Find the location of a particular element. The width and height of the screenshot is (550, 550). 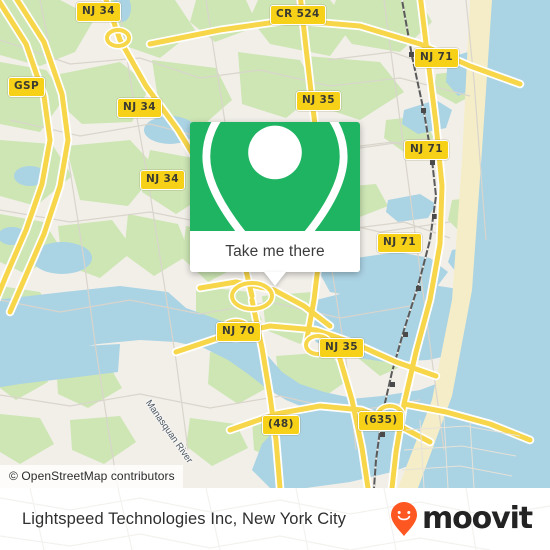

shield-635: (635) is located at coordinates (381, 421).